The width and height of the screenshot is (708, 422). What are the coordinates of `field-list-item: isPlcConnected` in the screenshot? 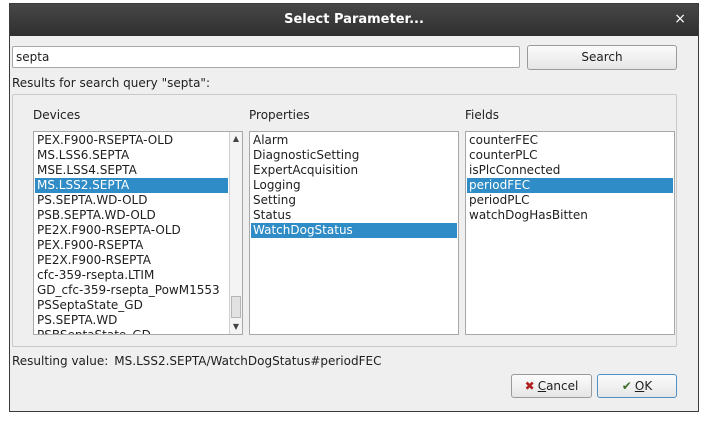 It's located at (570, 170).